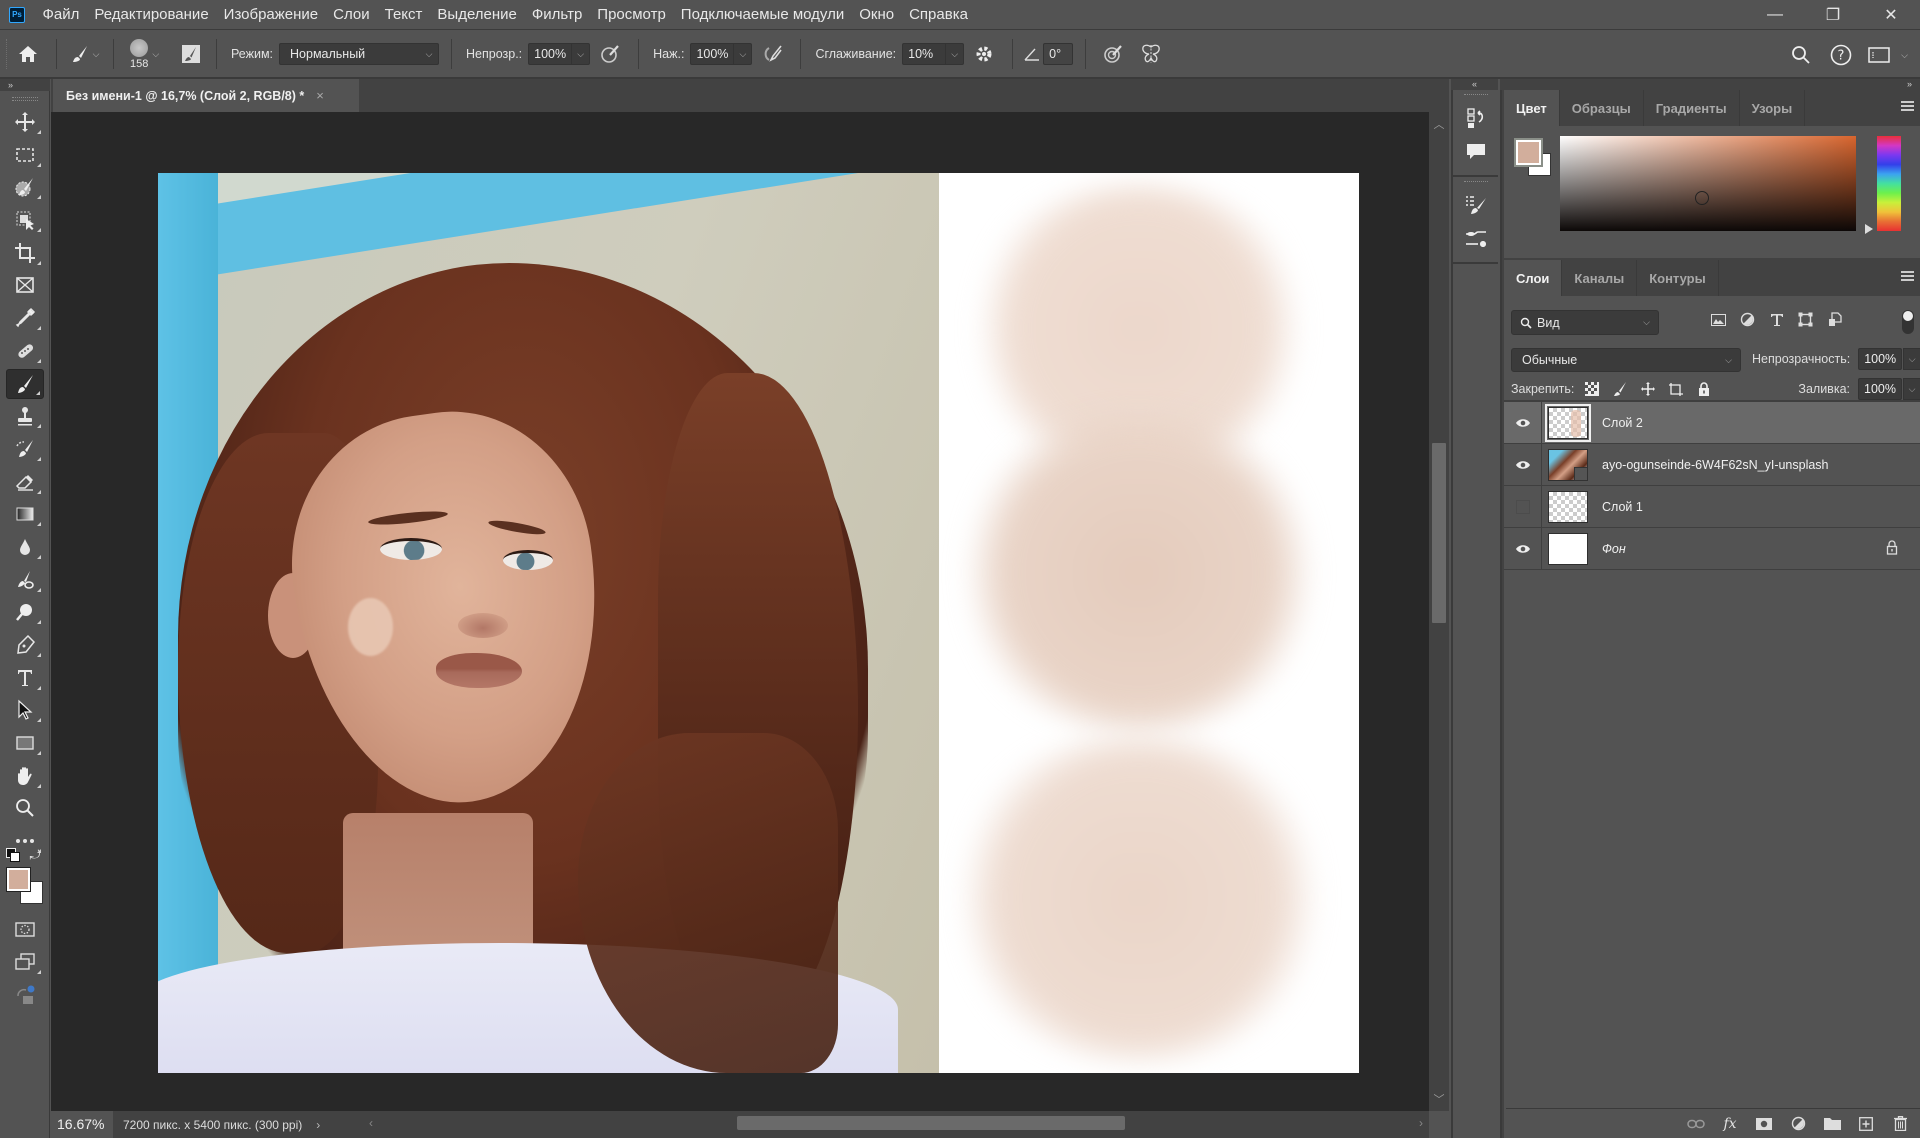 This screenshot has height=1138, width=1920. I want to click on layer-row: Слой 2, so click(1712, 422).